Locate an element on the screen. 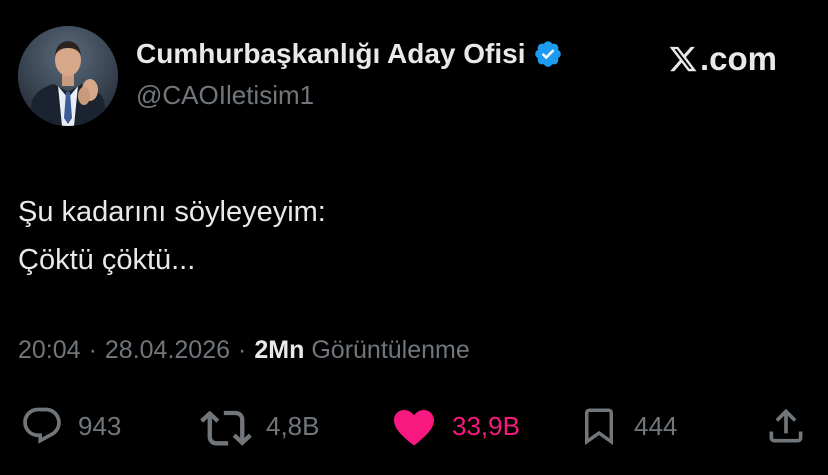 The height and width of the screenshot is (475, 828). author-handle: @CAOIletisim1 is located at coordinates (225, 95).